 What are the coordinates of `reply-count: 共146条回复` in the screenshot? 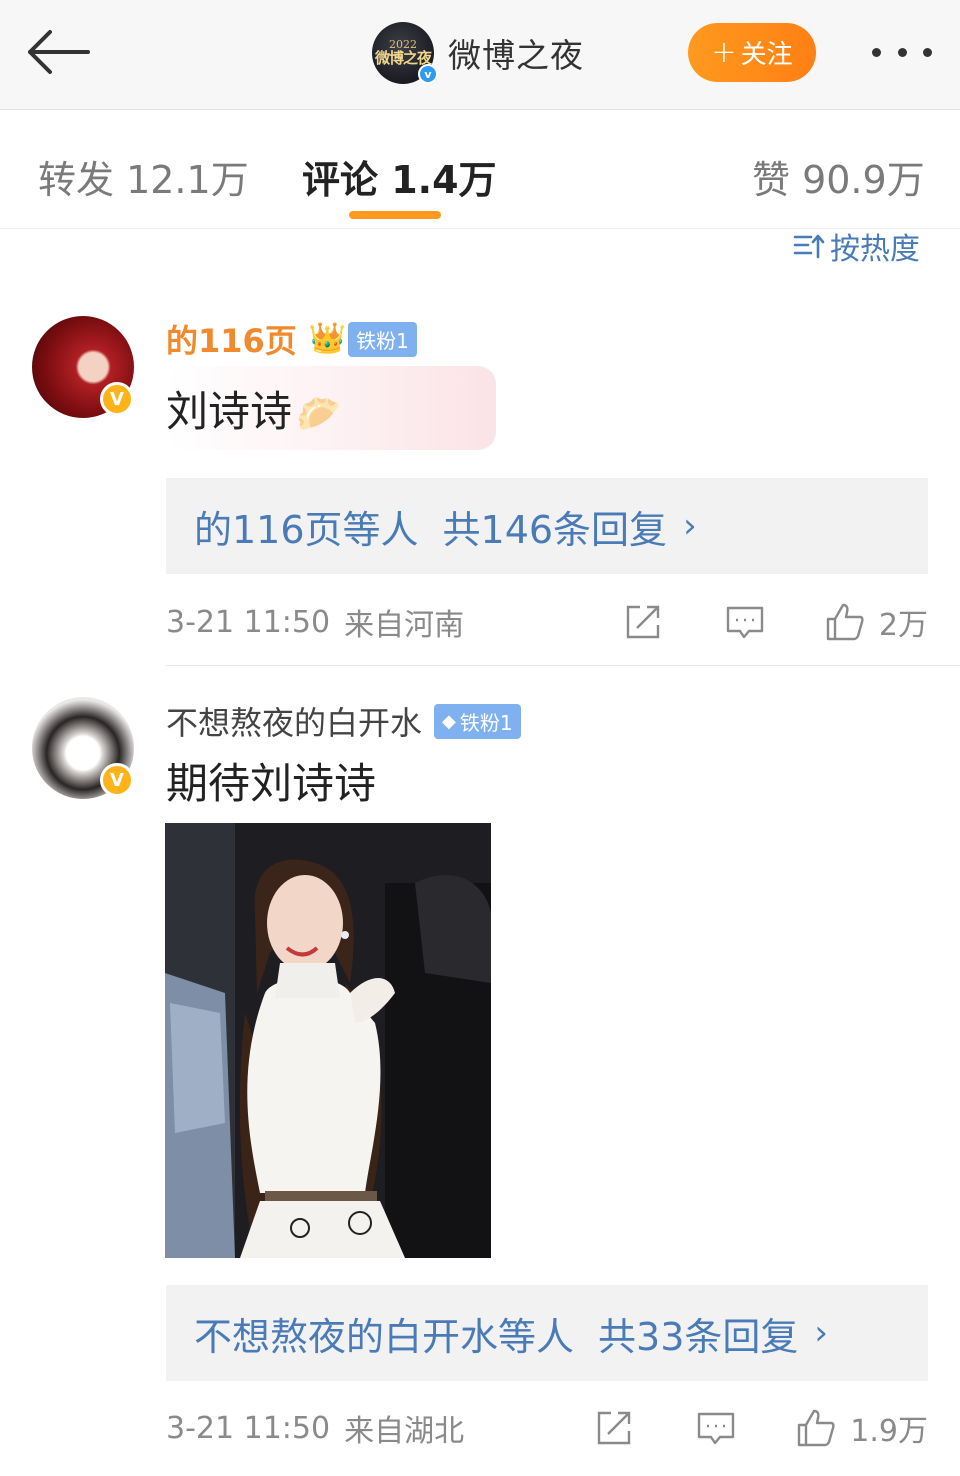 It's located at (555, 529).